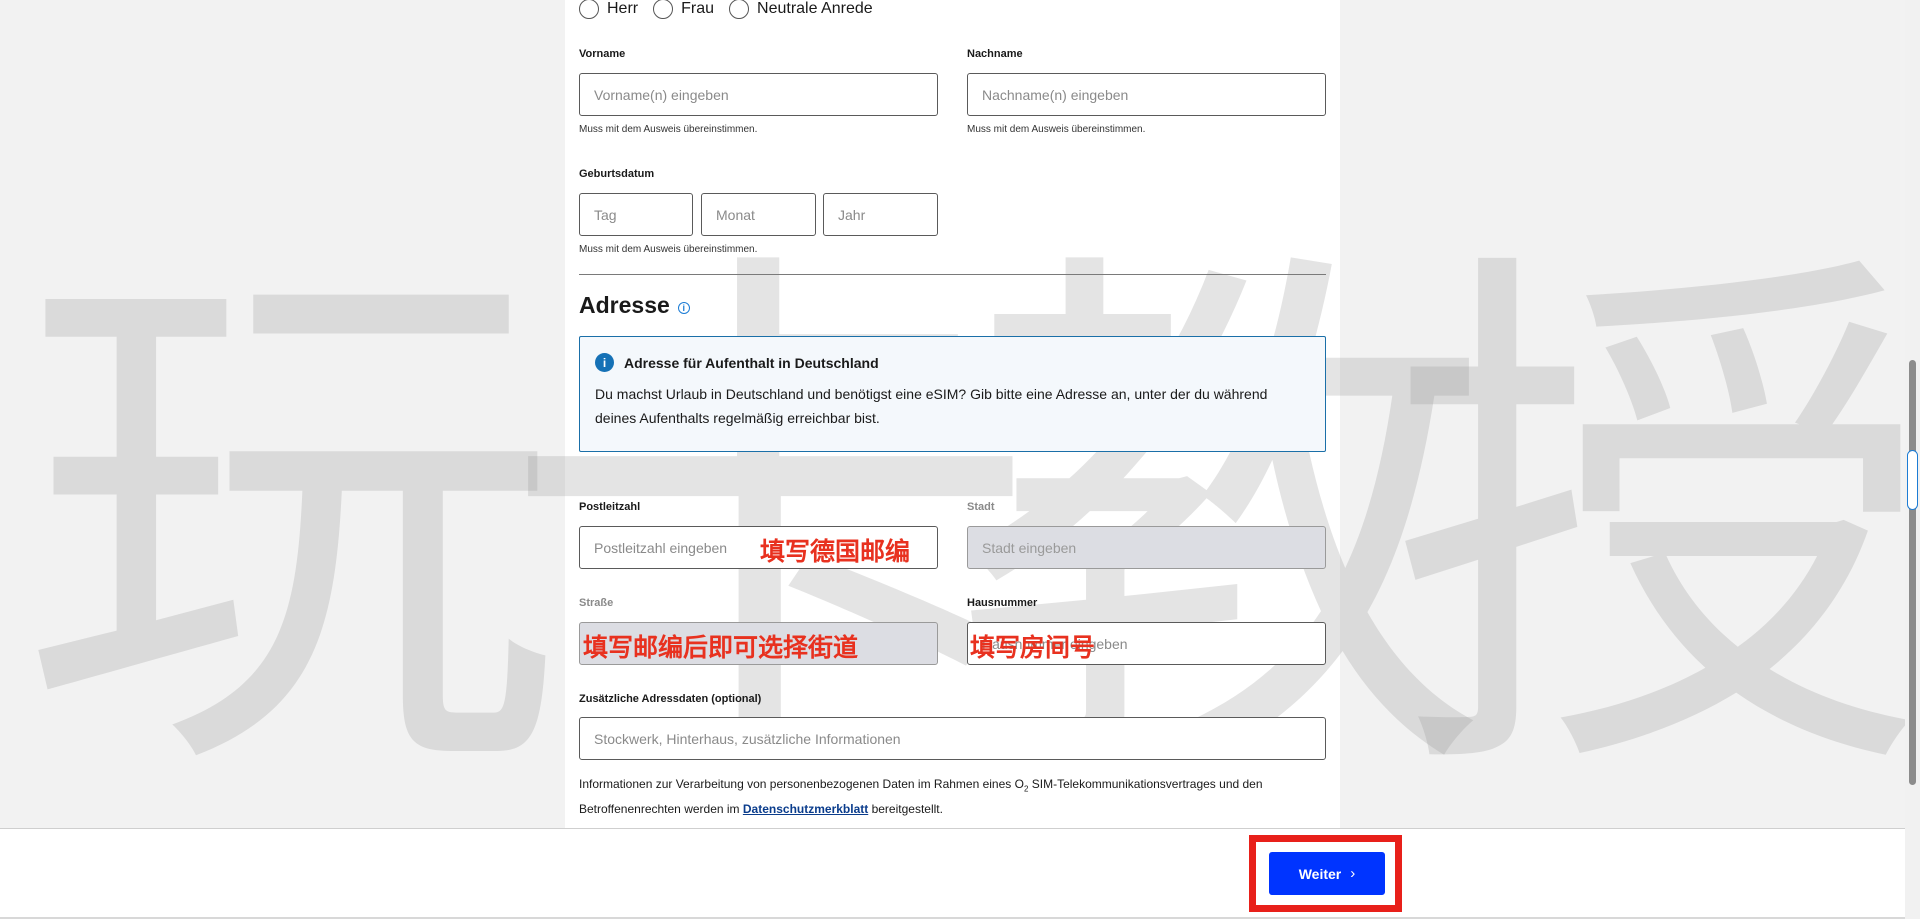 Image resolution: width=1920 pixels, height=919 pixels. I want to click on salutation-option-frau: Frau, so click(683, 9).